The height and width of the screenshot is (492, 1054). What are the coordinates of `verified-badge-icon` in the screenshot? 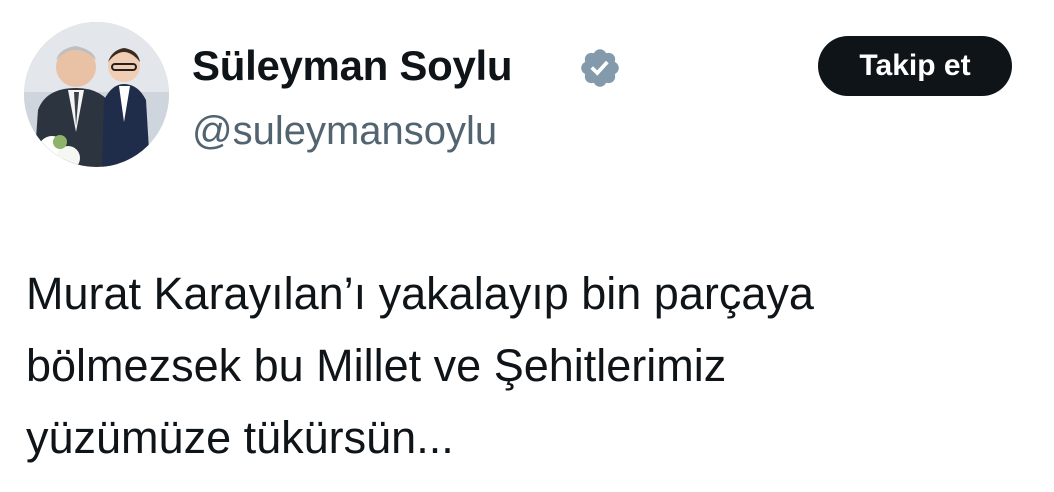 It's located at (600, 68).